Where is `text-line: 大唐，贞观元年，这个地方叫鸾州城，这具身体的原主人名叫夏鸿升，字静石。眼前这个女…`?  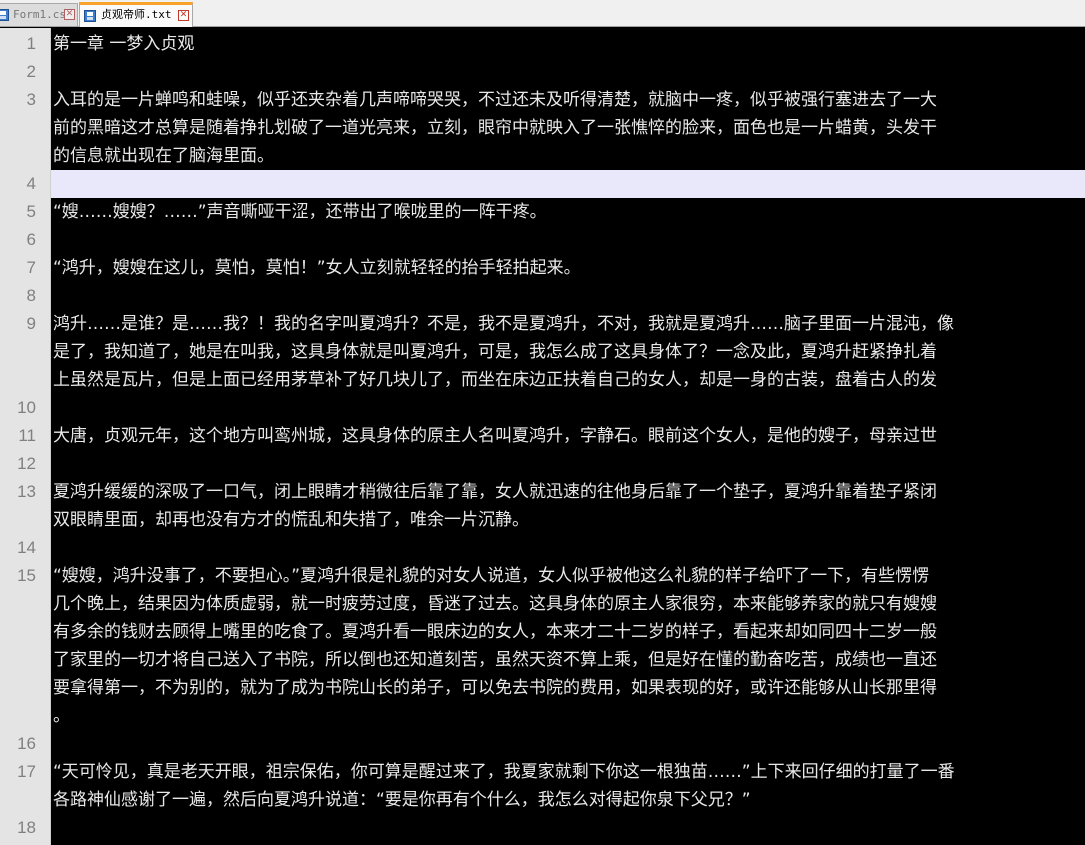
text-line: 大唐，贞观元年，这个地方叫鸾州城，这具身体的原主人名叫夏鸿升，字静石。眼前这个女… is located at coordinates (495, 436).